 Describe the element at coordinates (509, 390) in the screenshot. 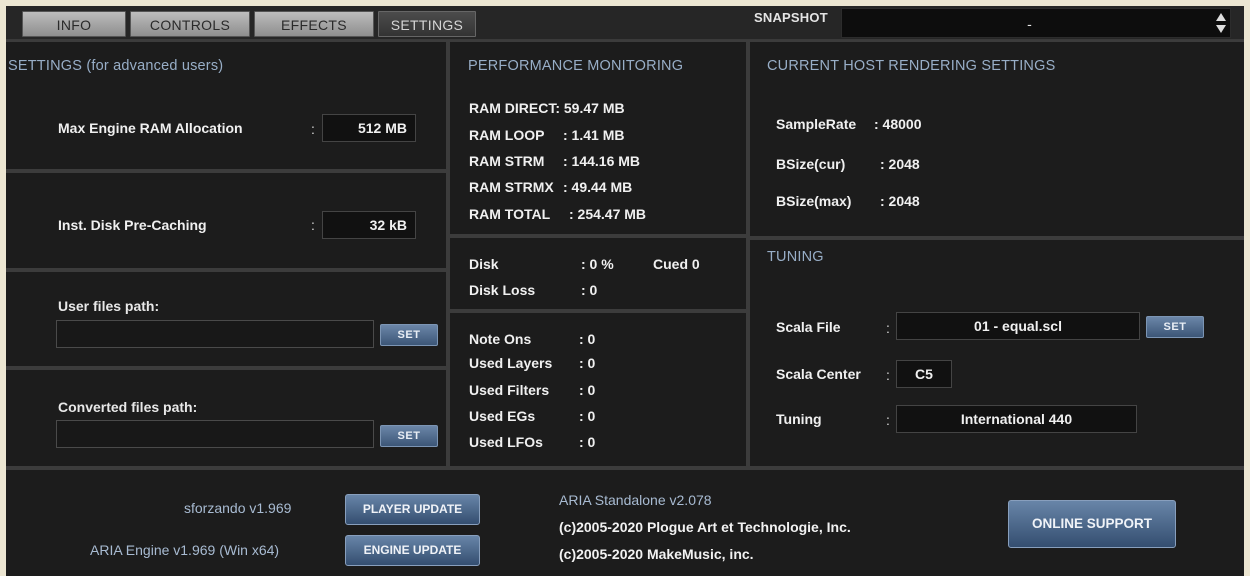

I see `used-filters-label: Used Filters` at that location.